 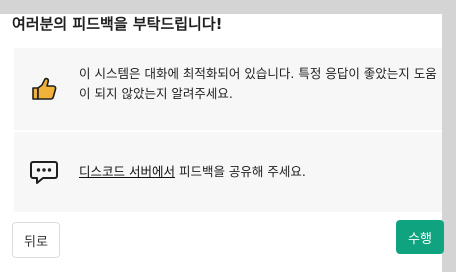 I want to click on back-button: 뒤로, so click(x=36, y=240).